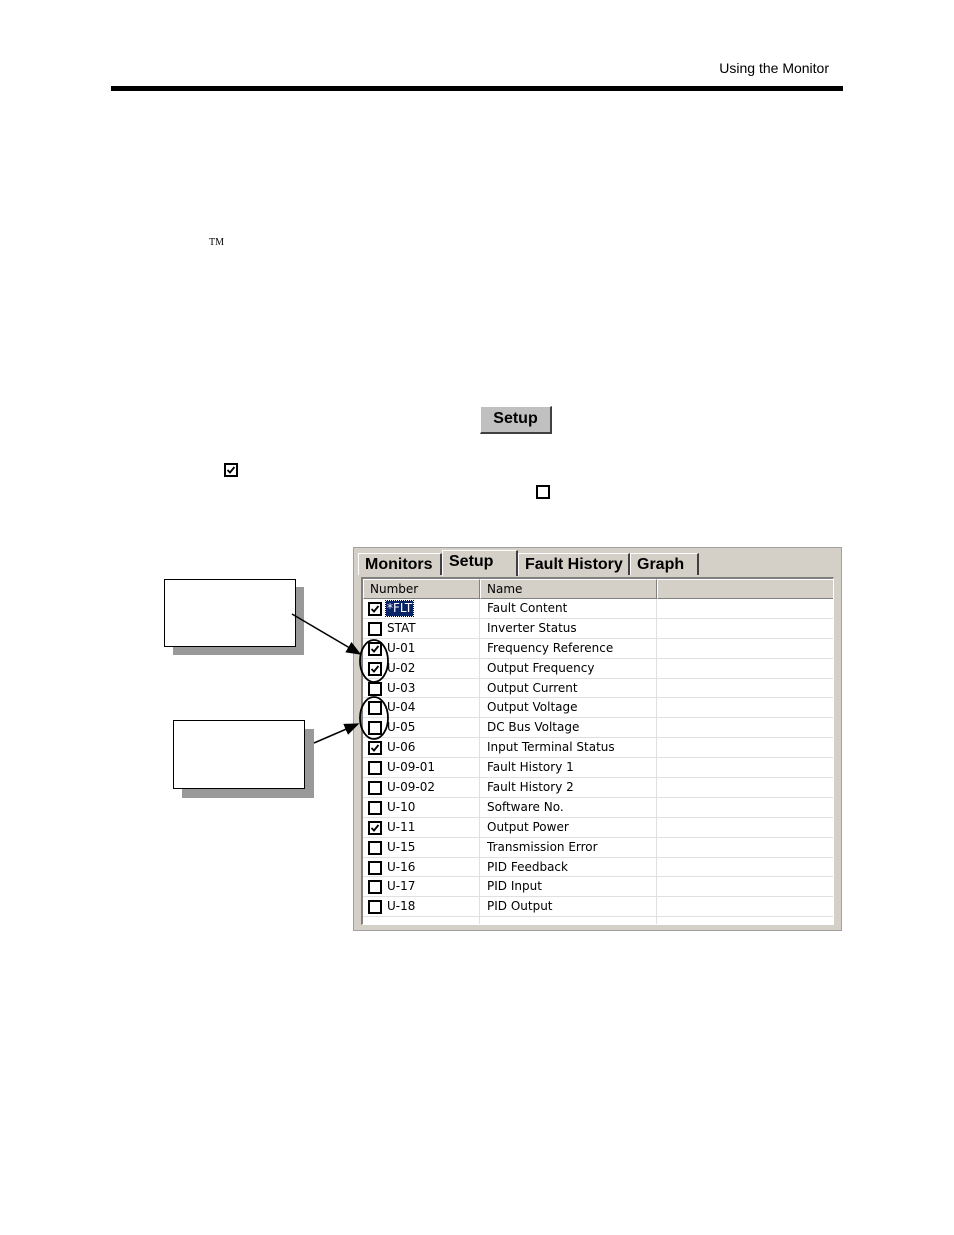 The width and height of the screenshot is (954, 1235). Describe the element at coordinates (516, 420) in the screenshot. I see `setup-button-image: Setup` at that location.